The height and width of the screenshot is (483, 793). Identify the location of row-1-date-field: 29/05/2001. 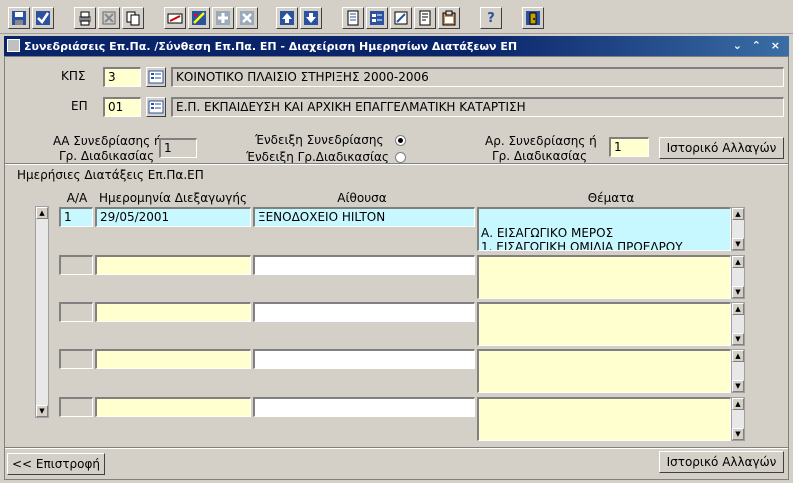
(173, 217).